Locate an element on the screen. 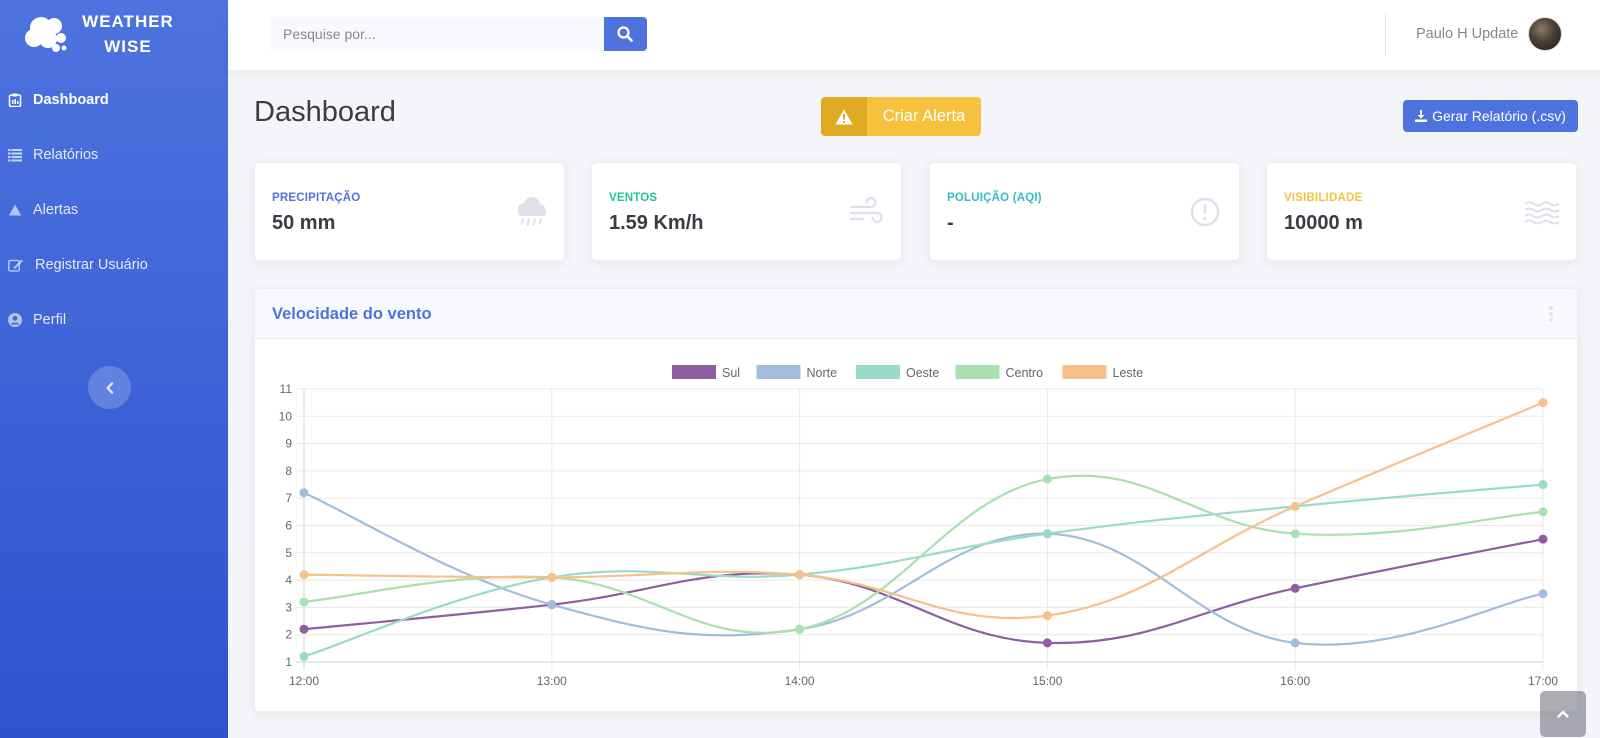 Image resolution: width=1600 pixels, height=738 pixels. cloud-logo-icon is located at coordinates (46, 34).